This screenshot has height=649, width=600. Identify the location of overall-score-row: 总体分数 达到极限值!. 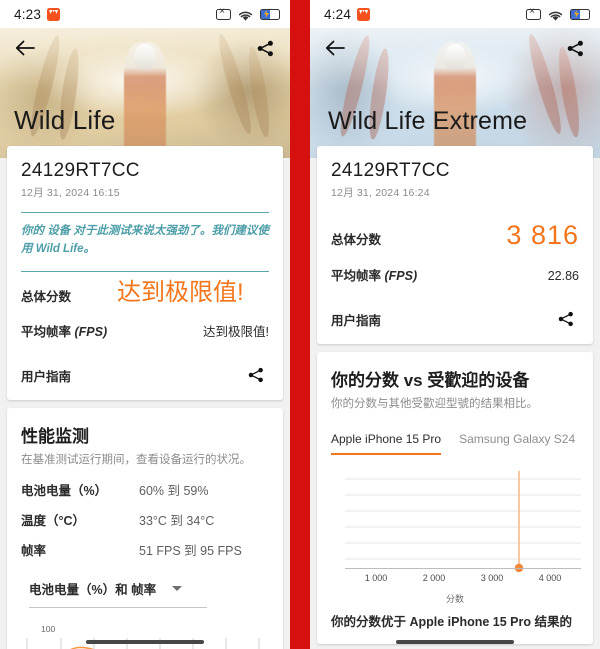
(145, 292).